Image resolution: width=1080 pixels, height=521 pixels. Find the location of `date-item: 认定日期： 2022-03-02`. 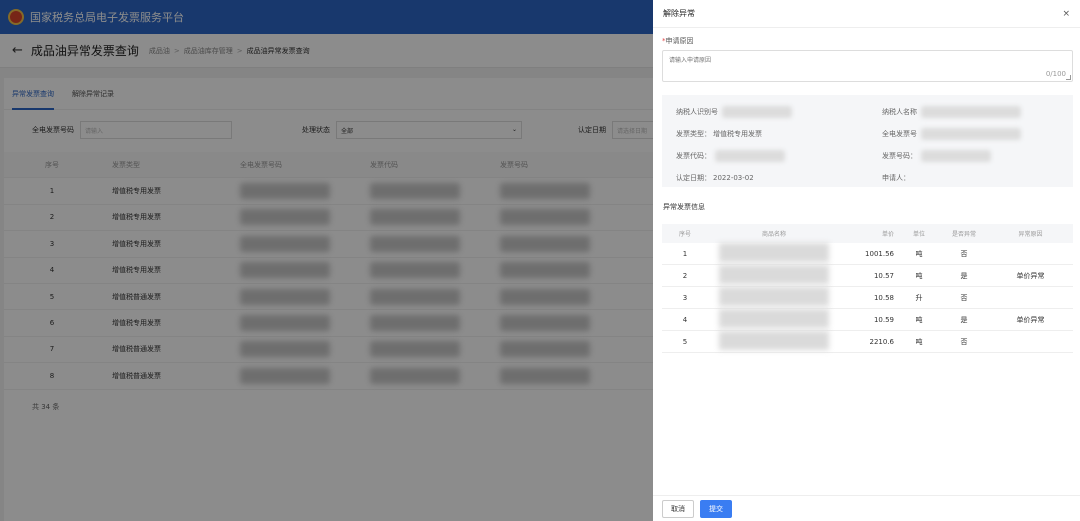

date-item: 认定日期： 2022-03-02 is located at coordinates (779, 178).